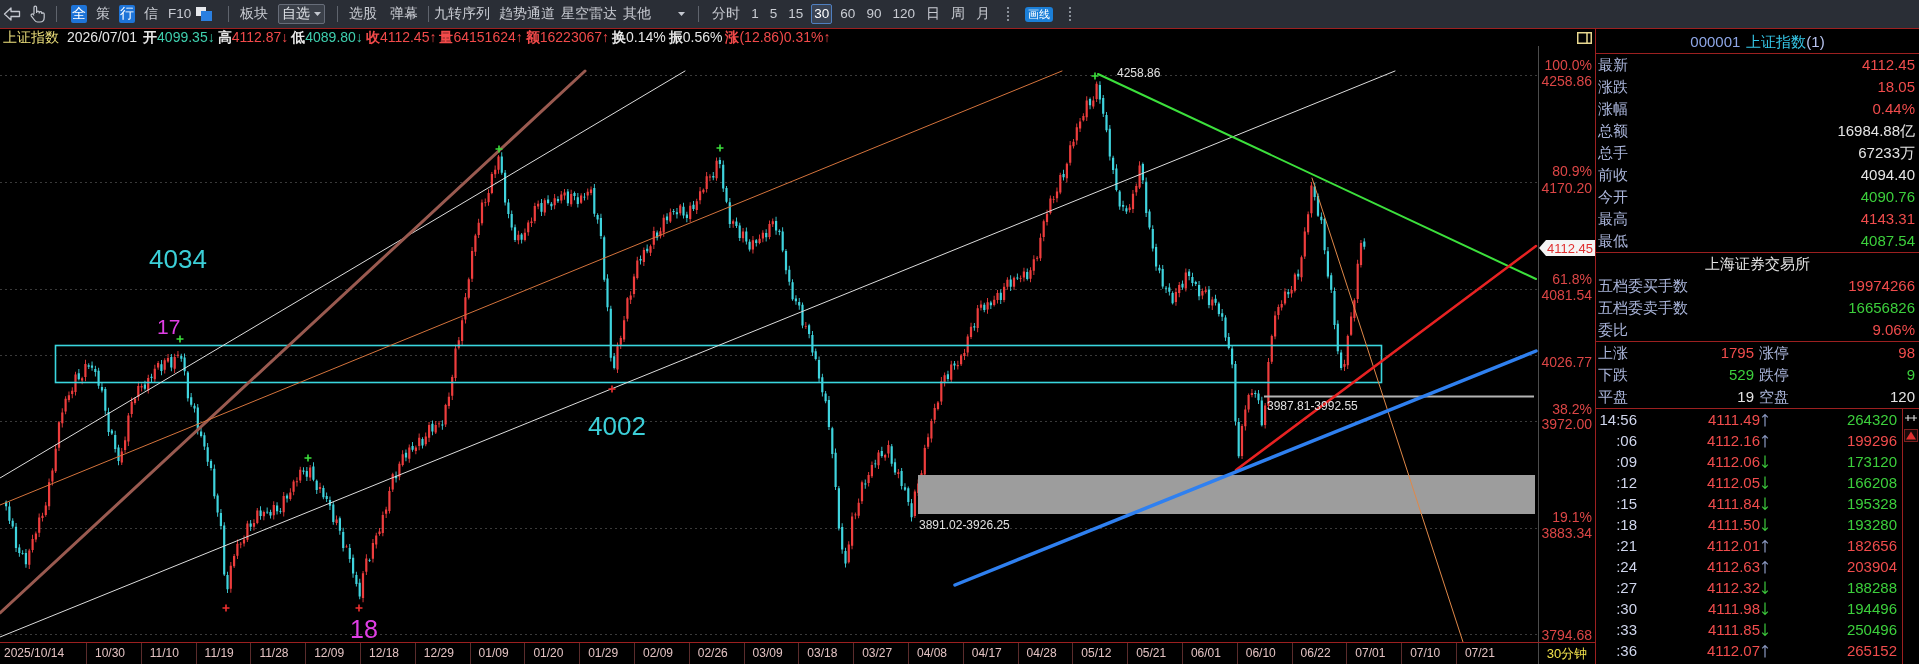  Describe the element at coordinates (1626, 588) in the screenshot. I see `tick-time: :27` at that location.